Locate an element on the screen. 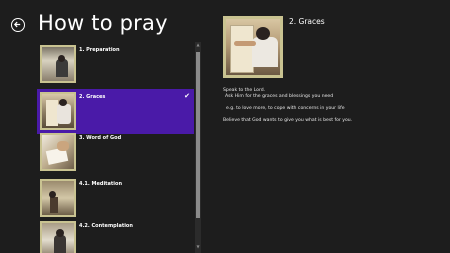 Image resolution: width=450 pixels, height=253 pixels. detail-image is located at coordinates (253, 47).